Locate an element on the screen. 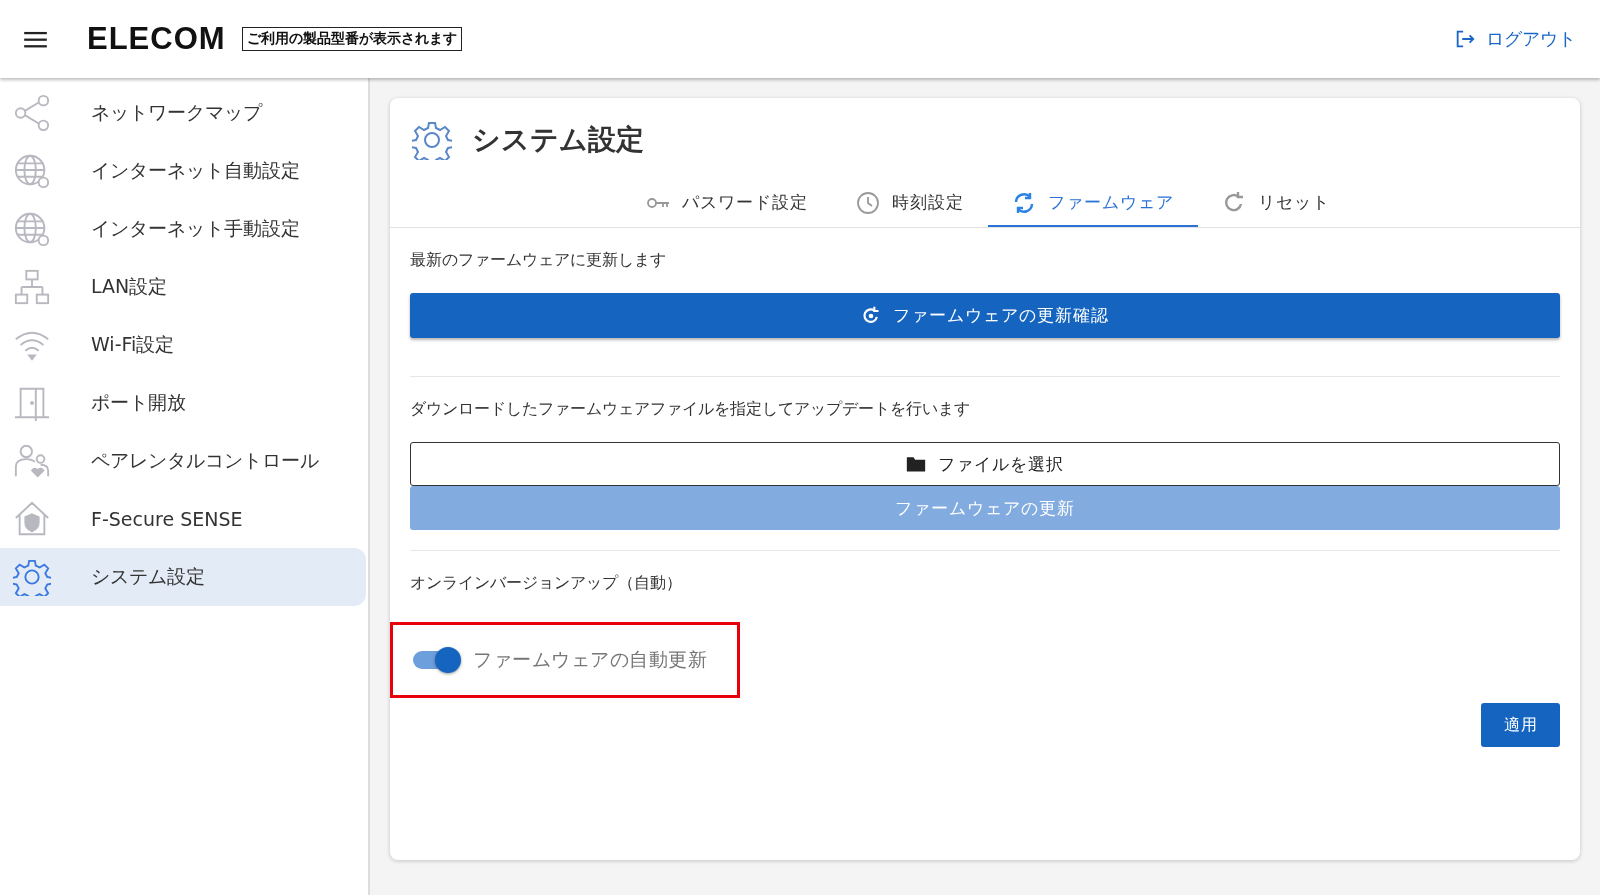  share-icon is located at coordinates (32, 113).